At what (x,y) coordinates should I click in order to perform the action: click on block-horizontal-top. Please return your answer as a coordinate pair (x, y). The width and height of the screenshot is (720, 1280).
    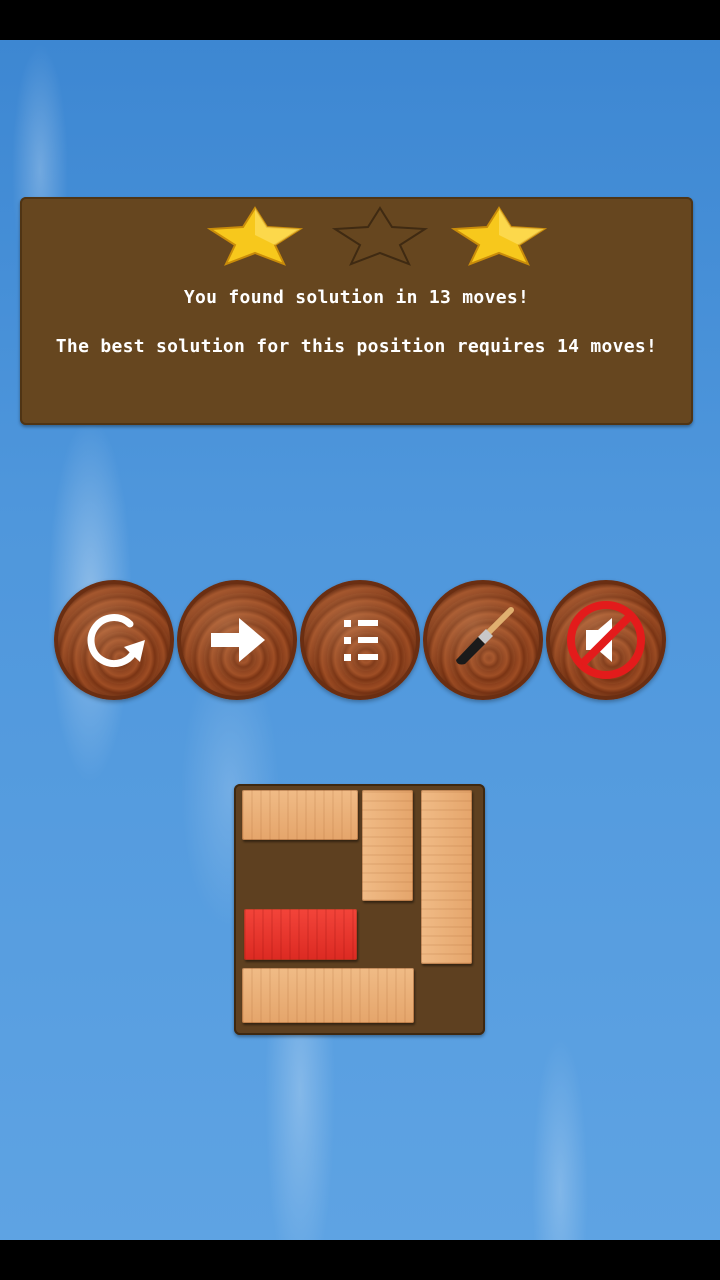
    Looking at the image, I should click on (300, 815).